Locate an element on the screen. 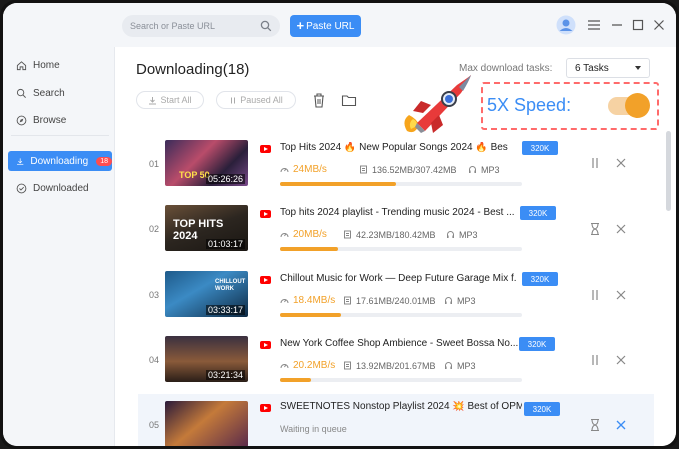  row-meta: 20MB/s 42.23MB/180.42MB MP3 is located at coordinates (379, 234).